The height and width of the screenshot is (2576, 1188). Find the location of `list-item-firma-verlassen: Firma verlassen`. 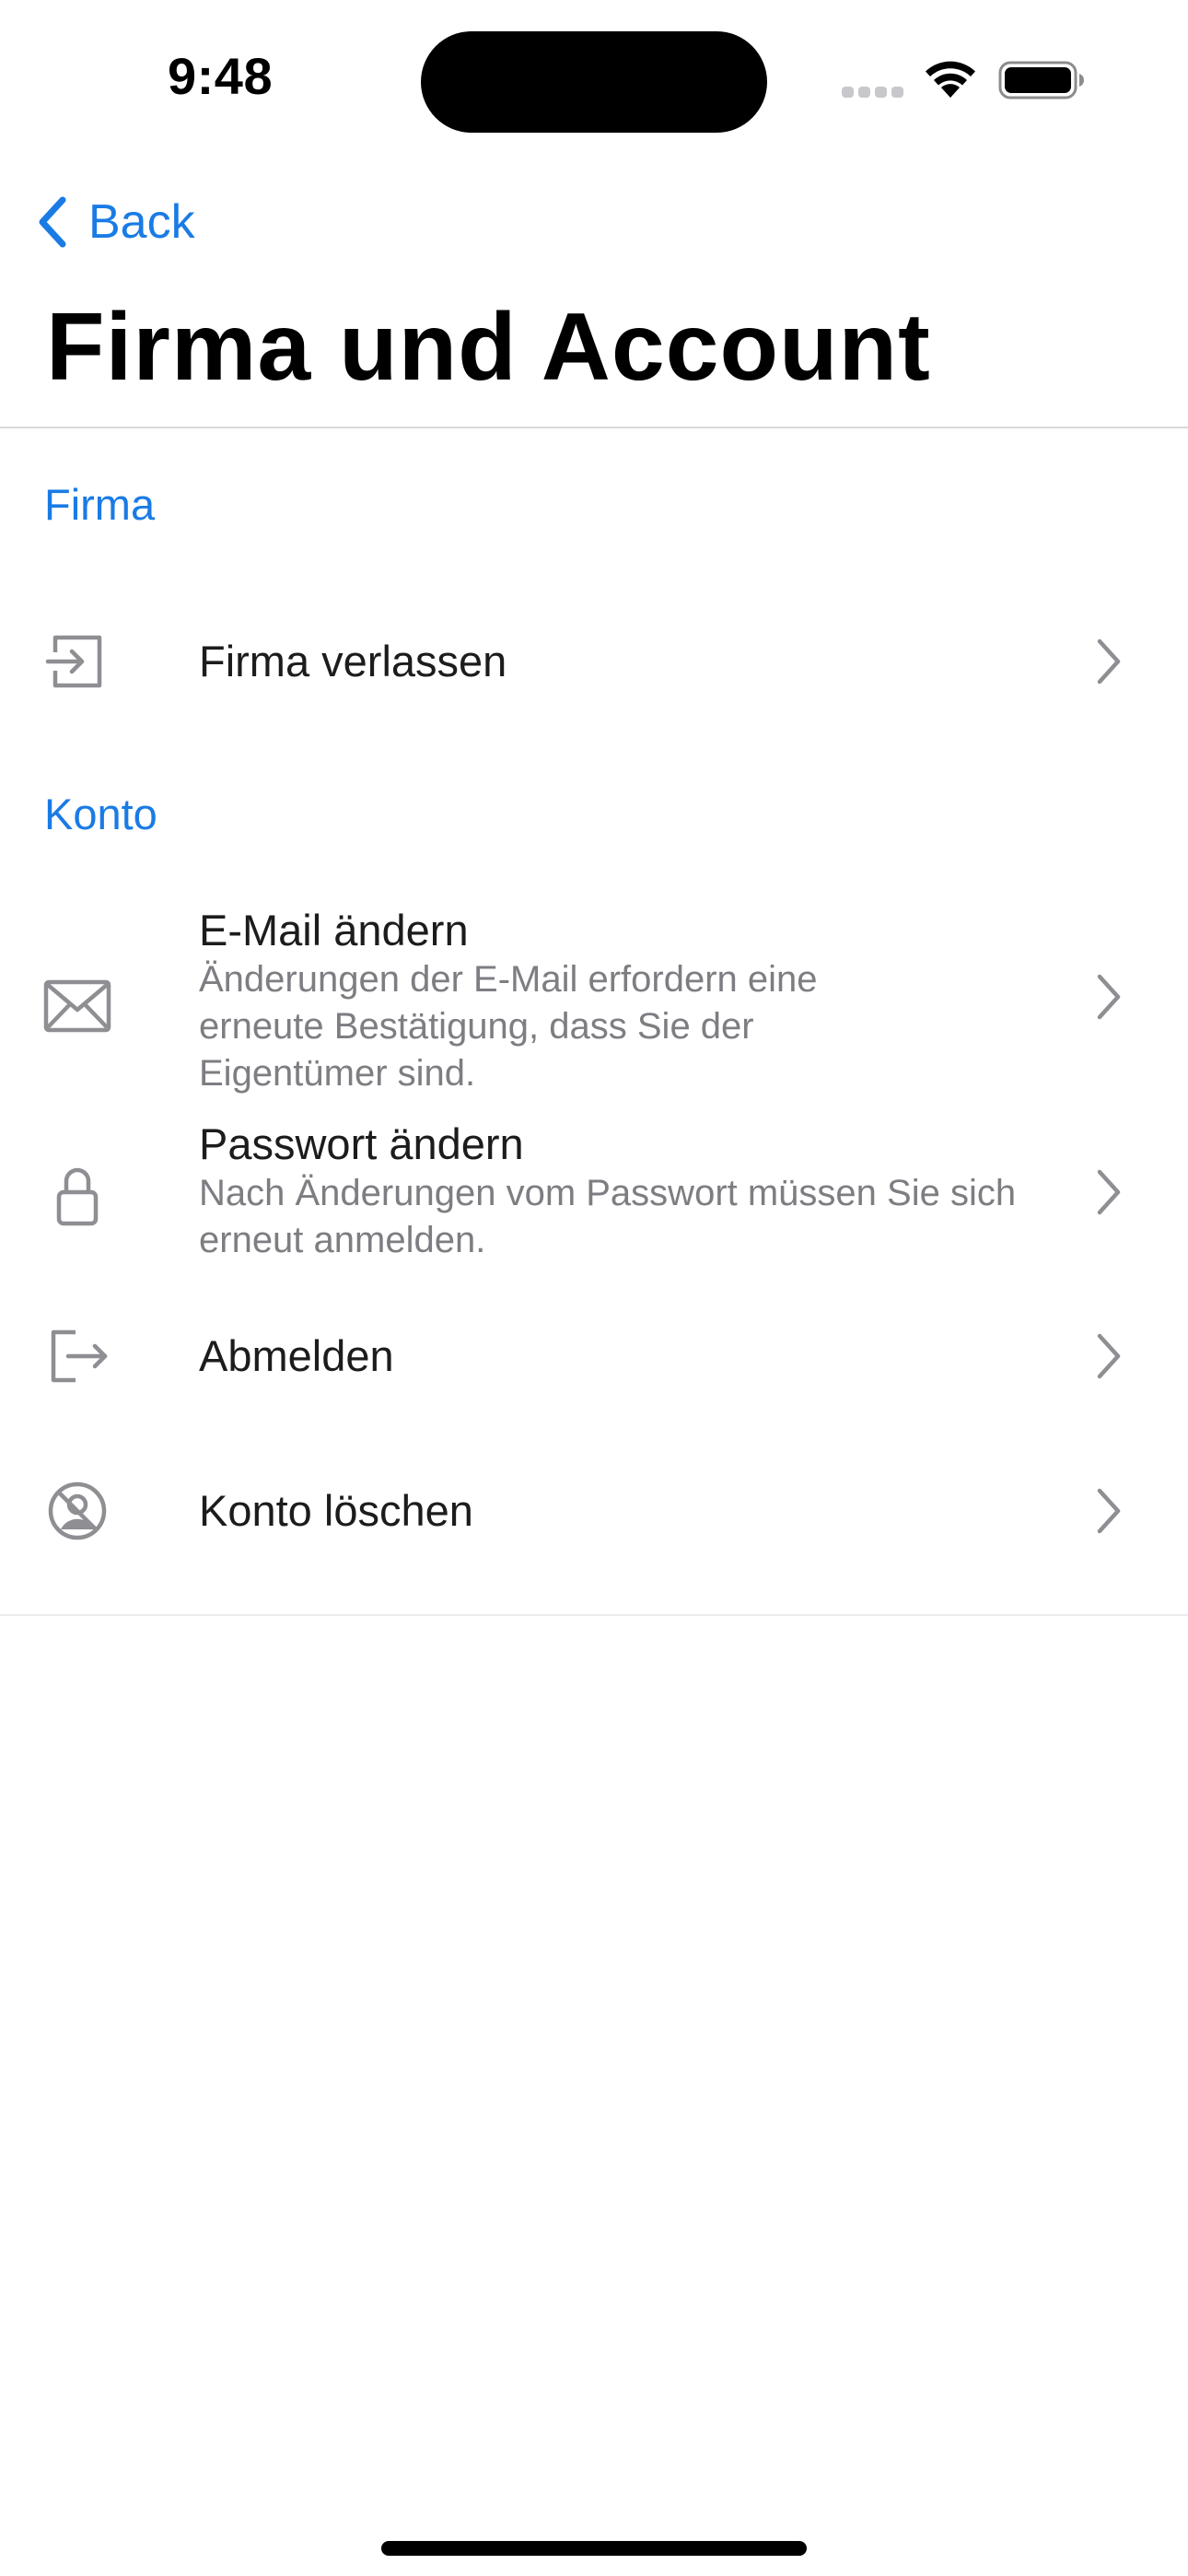

list-item-firma-verlassen: Firma verlassen is located at coordinates (594, 661).